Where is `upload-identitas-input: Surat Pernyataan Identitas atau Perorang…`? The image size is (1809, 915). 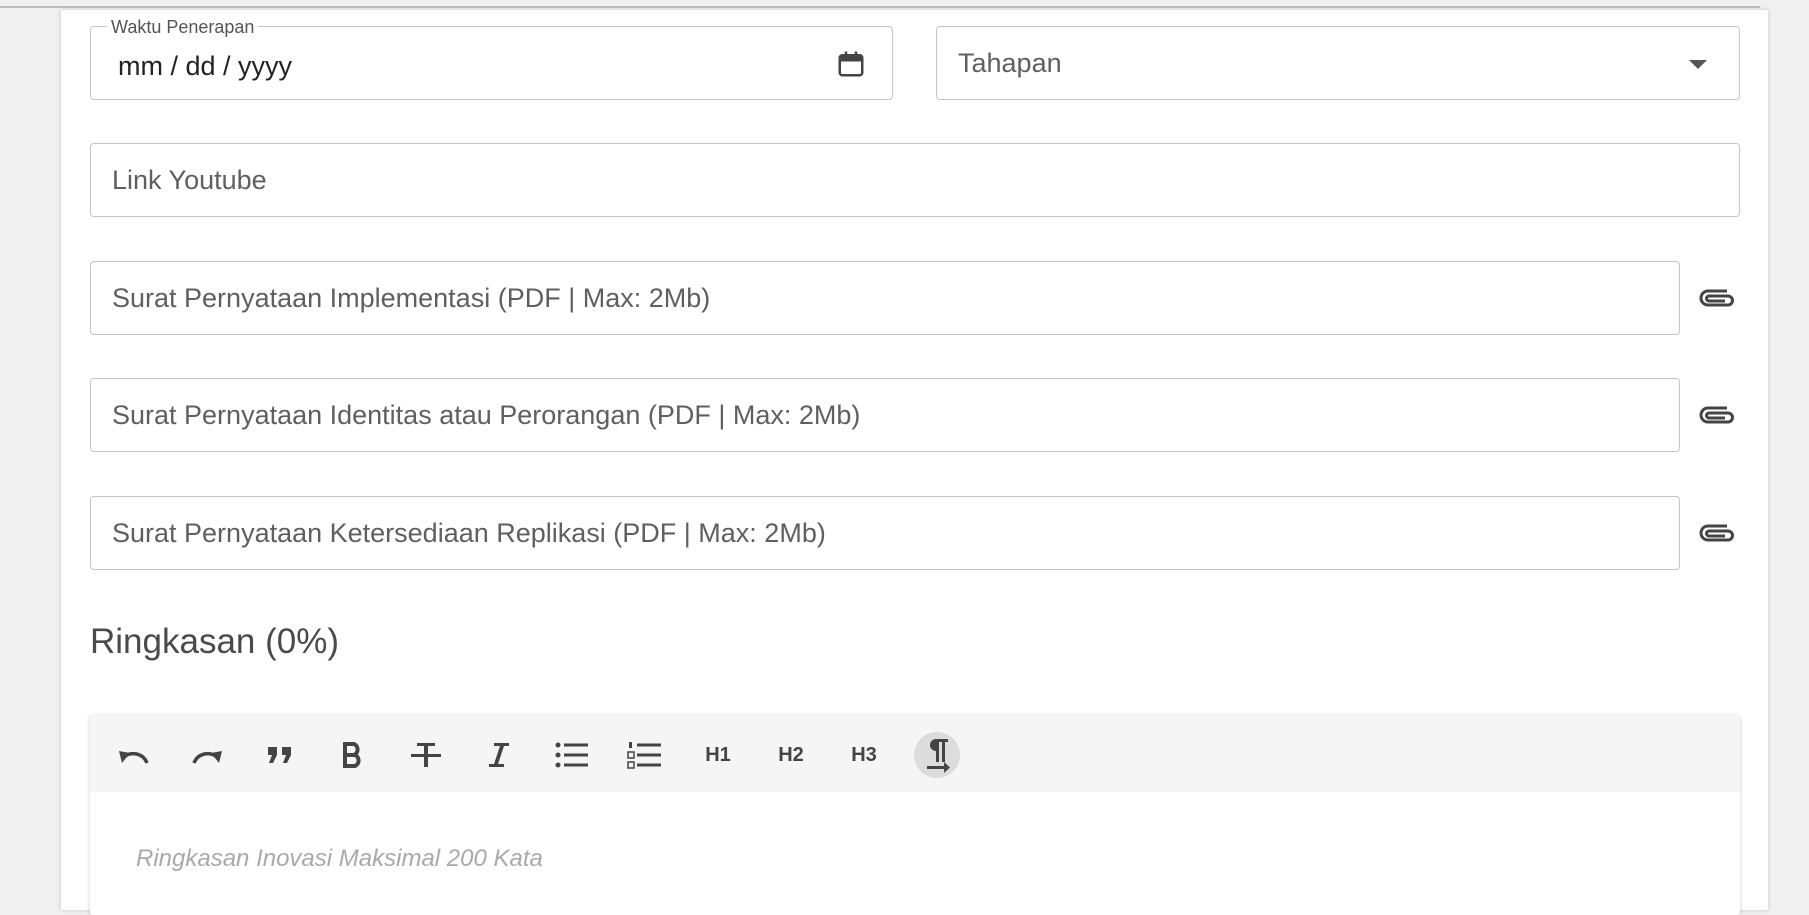
upload-identitas-input: Surat Pernyataan Identitas atau Perorang… is located at coordinates (885, 415).